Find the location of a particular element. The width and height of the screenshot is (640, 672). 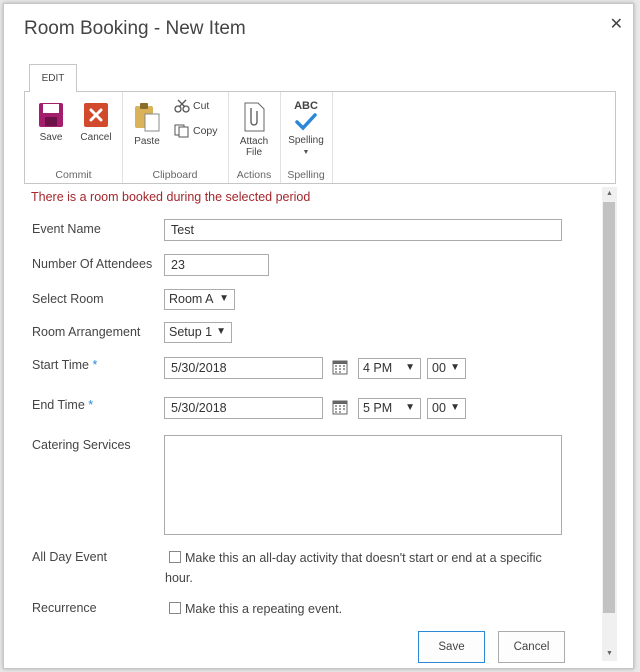

attach-file-button: Attach File is located at coordinates (254, 130).